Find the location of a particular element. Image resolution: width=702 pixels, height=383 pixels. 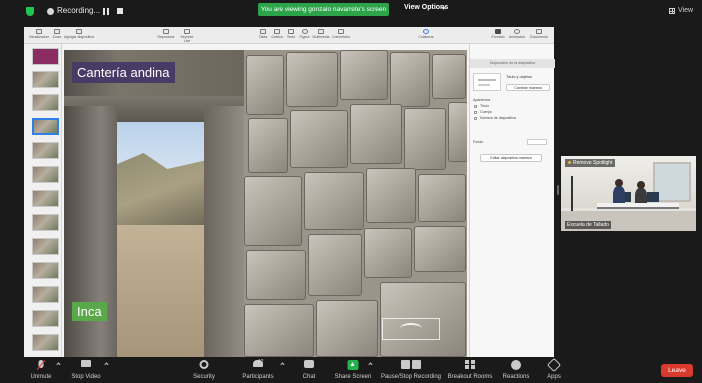

slide-number-checkbox is located at coordinates (475, 118).